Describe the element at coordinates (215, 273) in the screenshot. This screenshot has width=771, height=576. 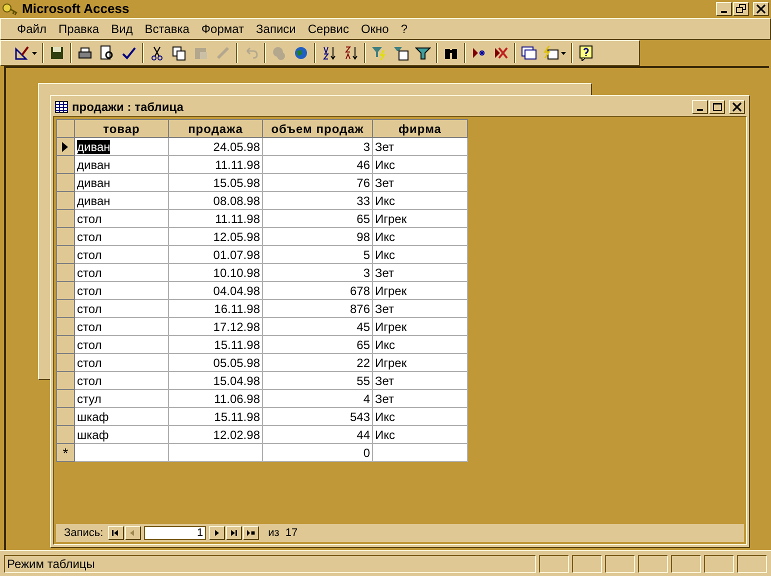
I see `table-cell: 10.10.98` at that location.